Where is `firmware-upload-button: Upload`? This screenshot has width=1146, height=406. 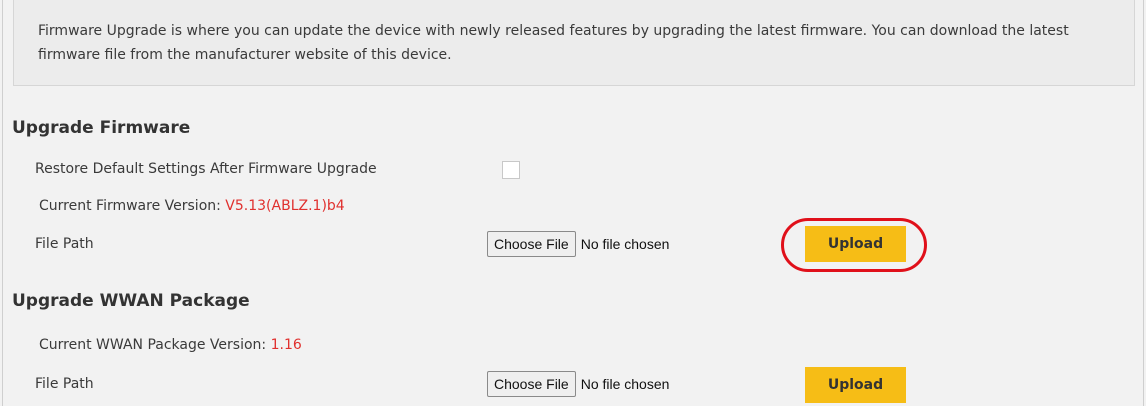 firmware-upload-button: Upload is located at coordinates (855, 244).